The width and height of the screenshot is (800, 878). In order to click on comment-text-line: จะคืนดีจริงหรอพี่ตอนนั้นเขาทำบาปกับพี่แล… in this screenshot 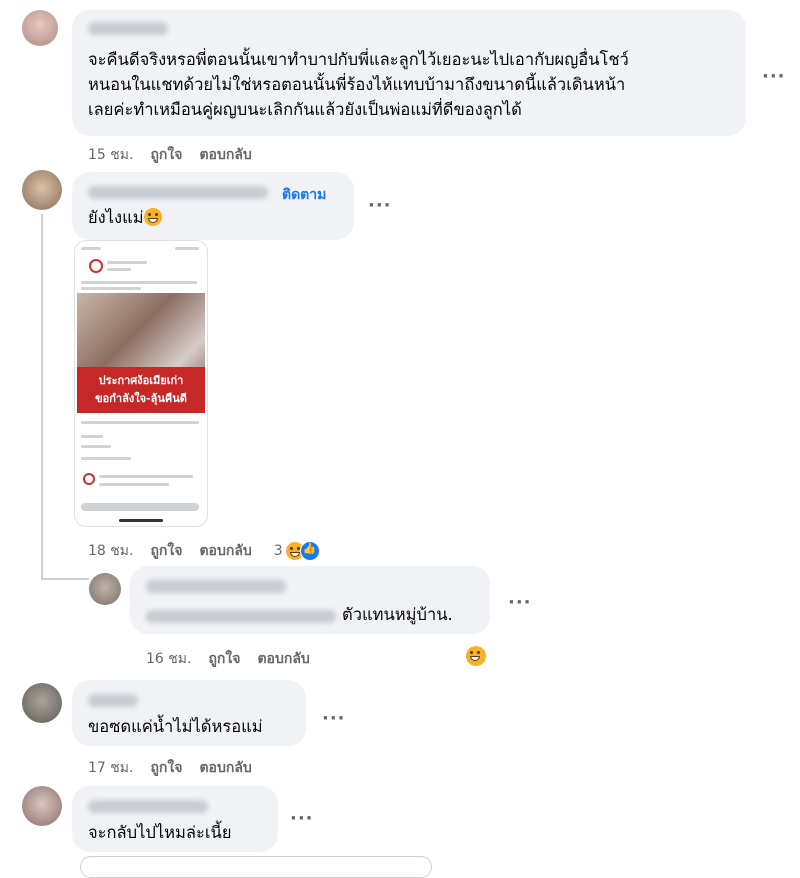, I will do `click(358, 59)`.